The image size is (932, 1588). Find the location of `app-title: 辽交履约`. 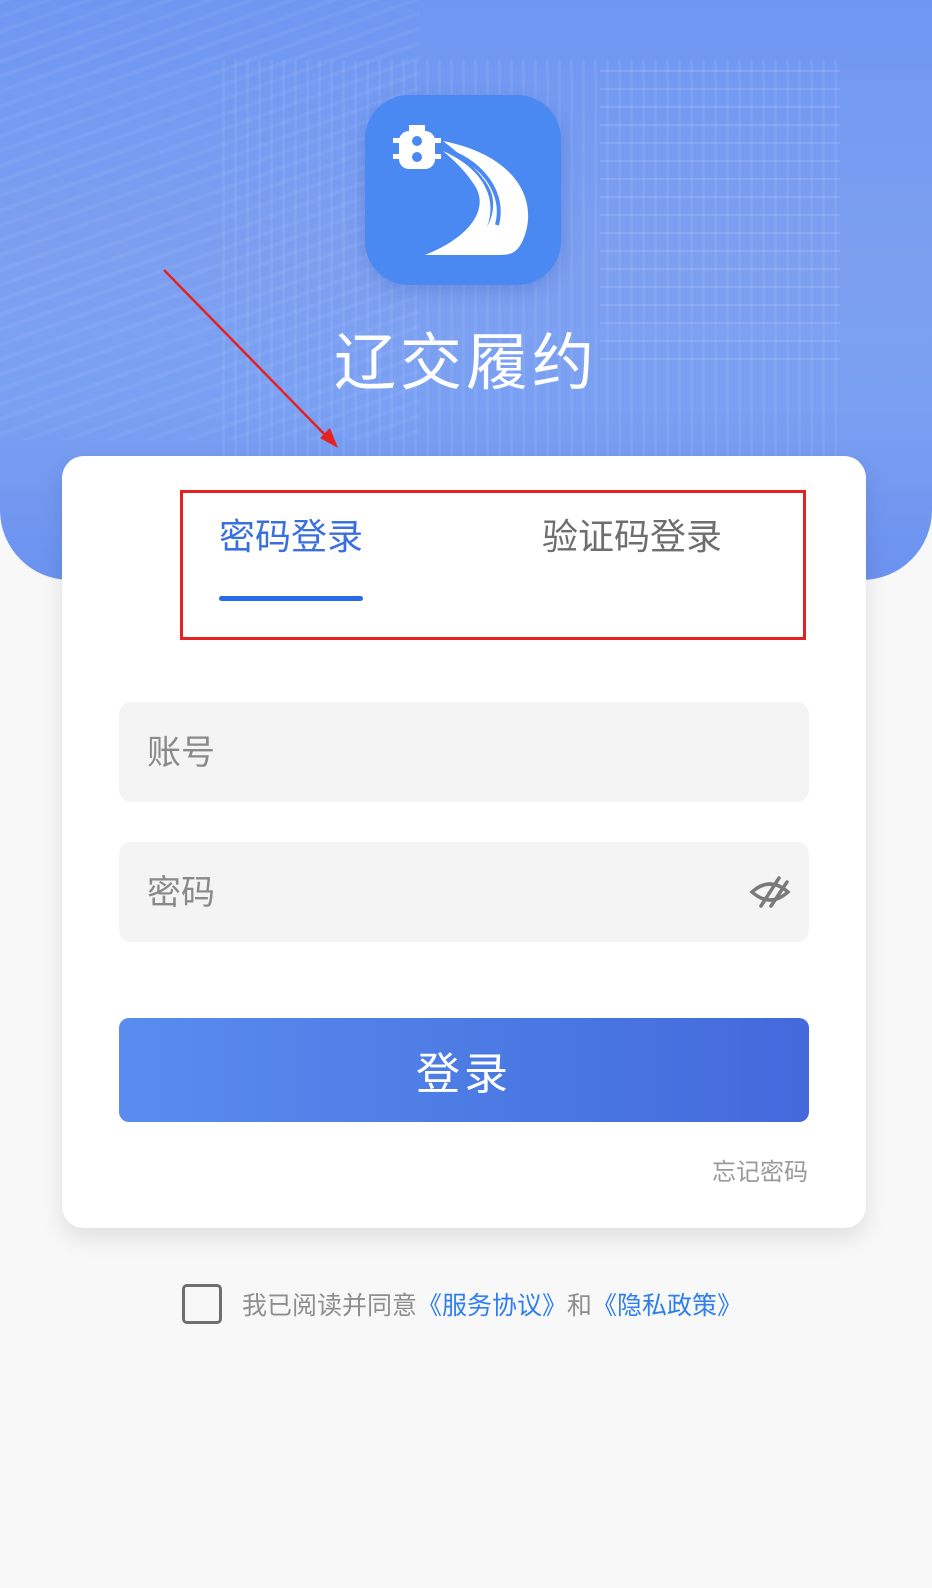

app-title: 辽交履约 is located at coordinates (465, 362).